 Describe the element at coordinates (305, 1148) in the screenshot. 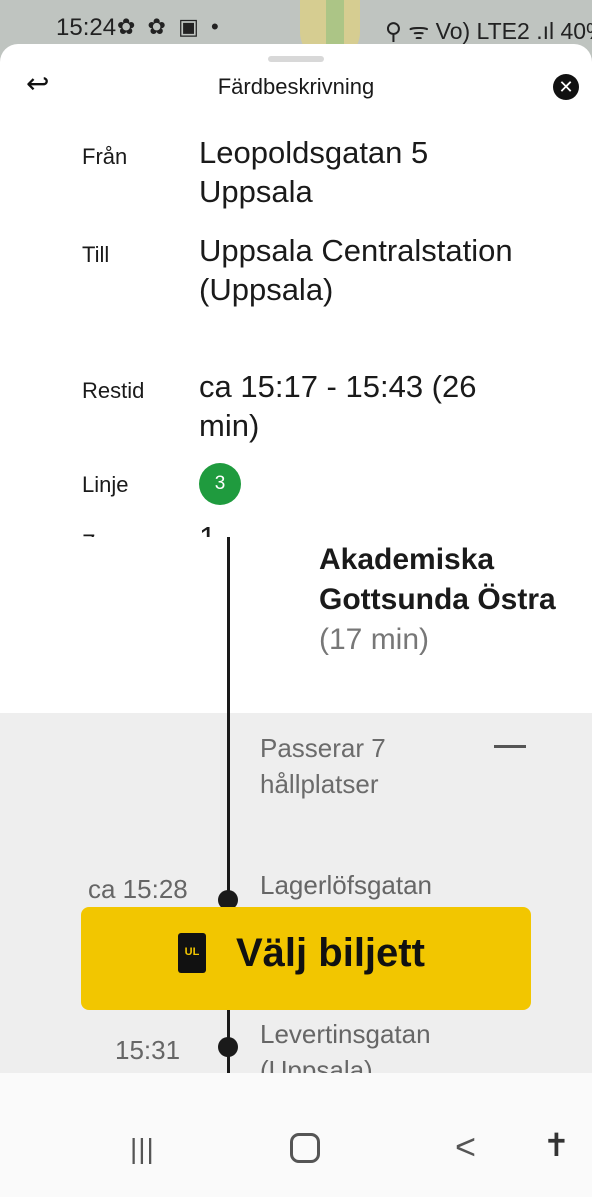

I see `home-icon` at that location.